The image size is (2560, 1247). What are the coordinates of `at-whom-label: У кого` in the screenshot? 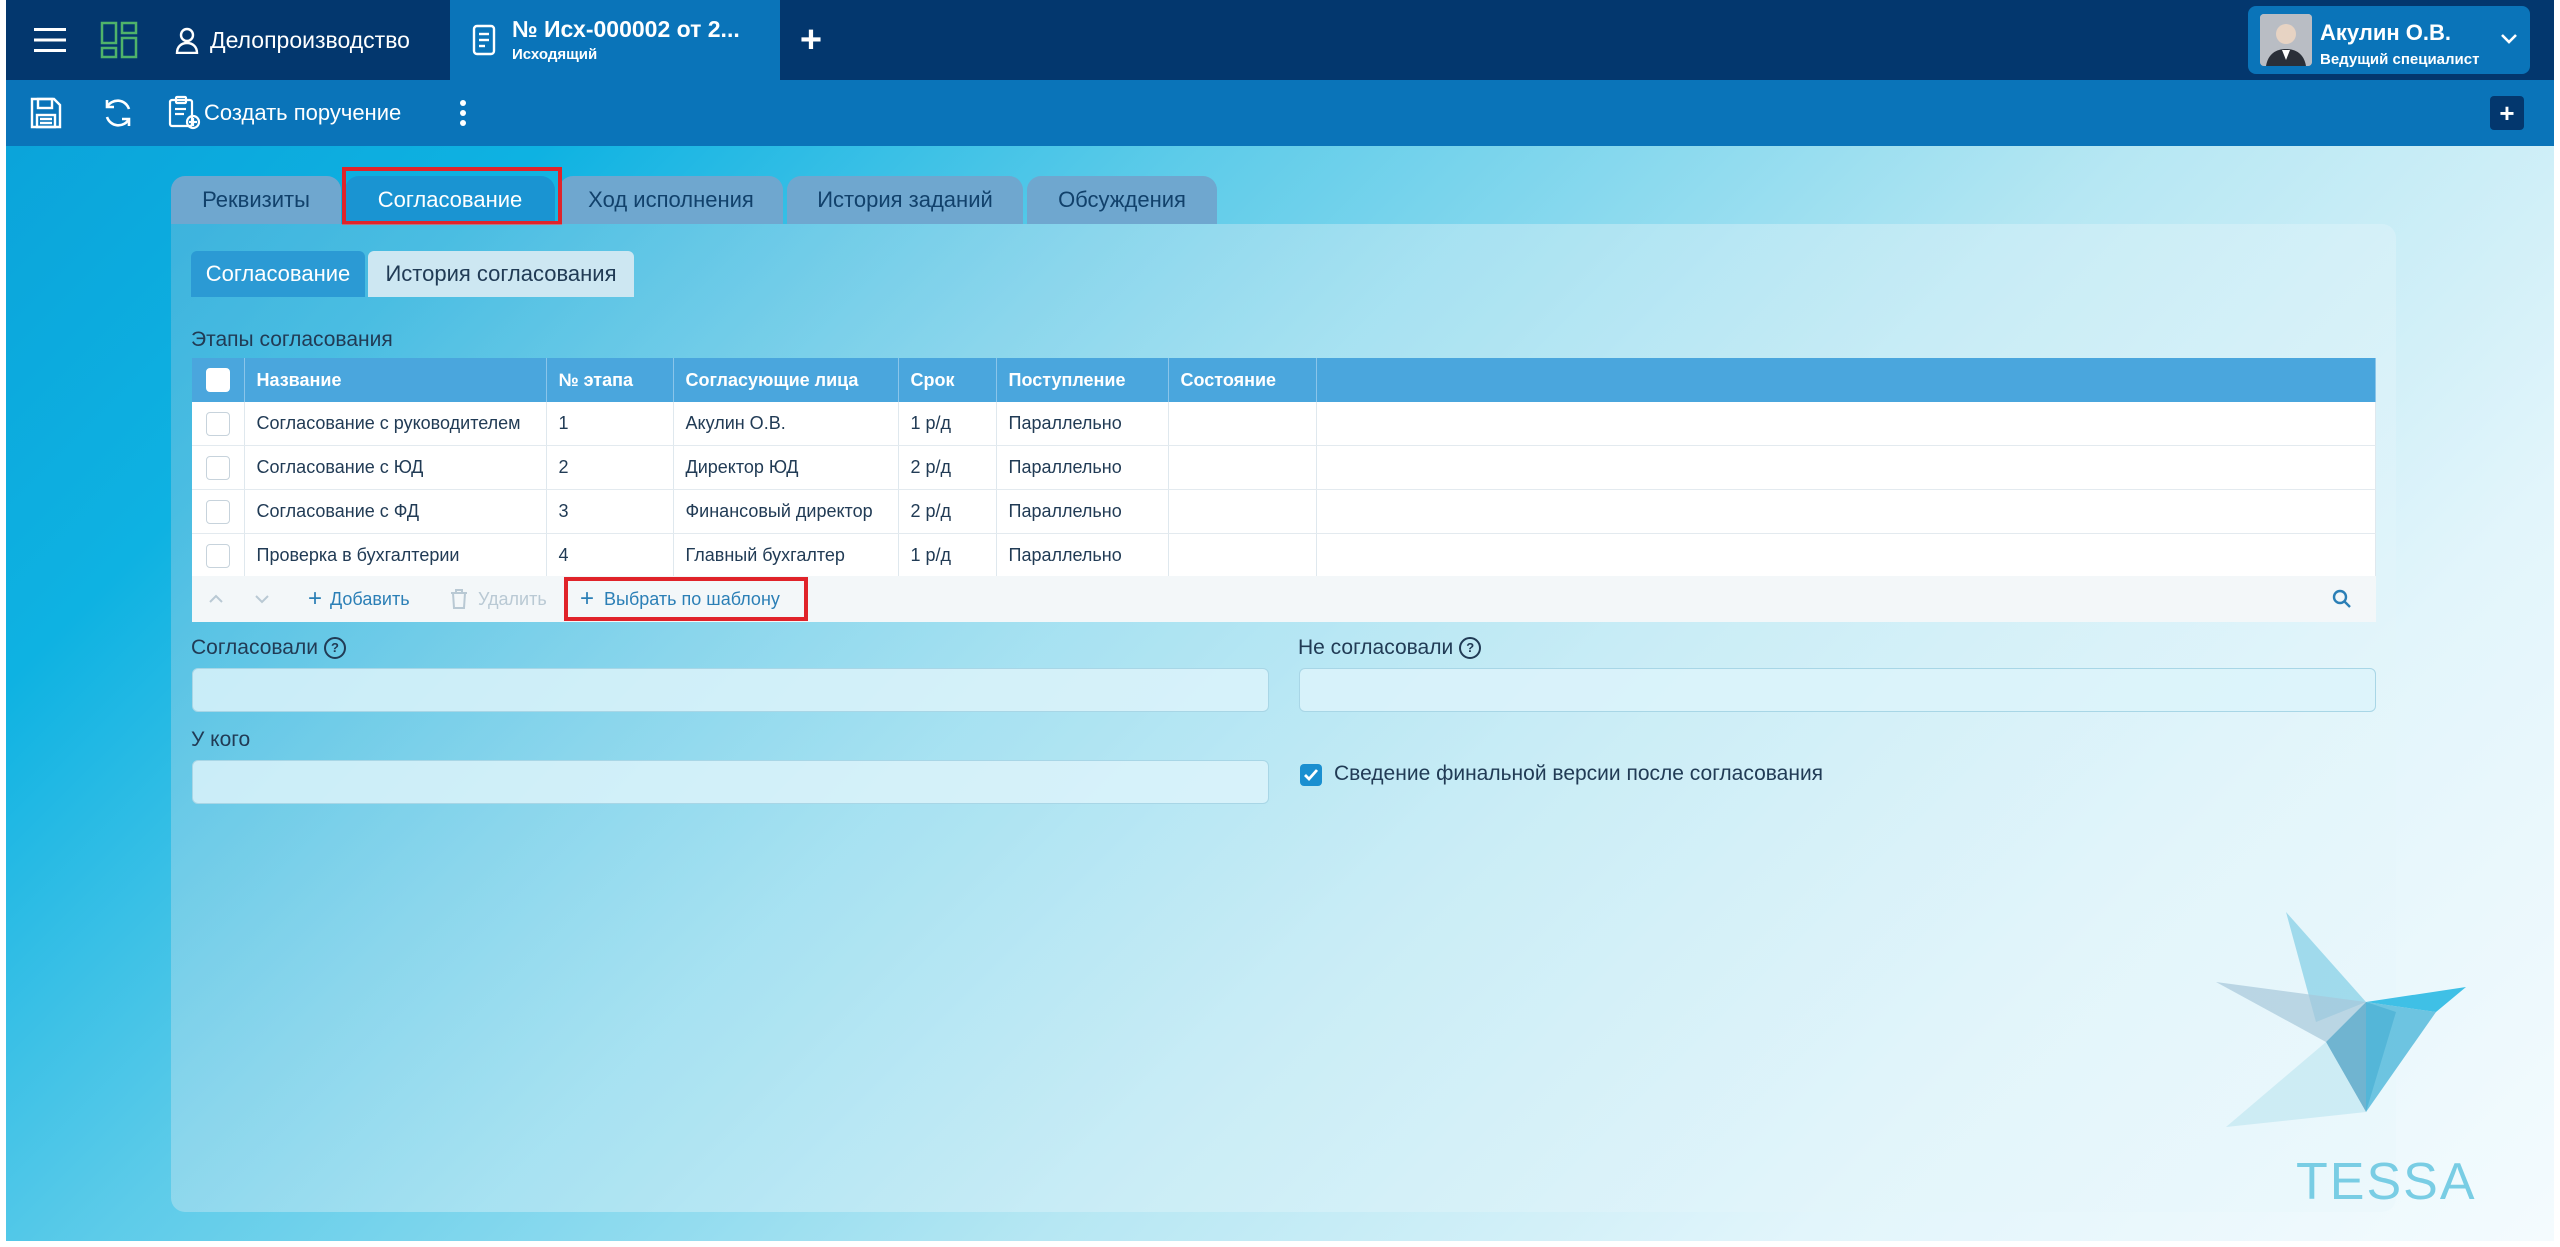 It's located at (221, 739).